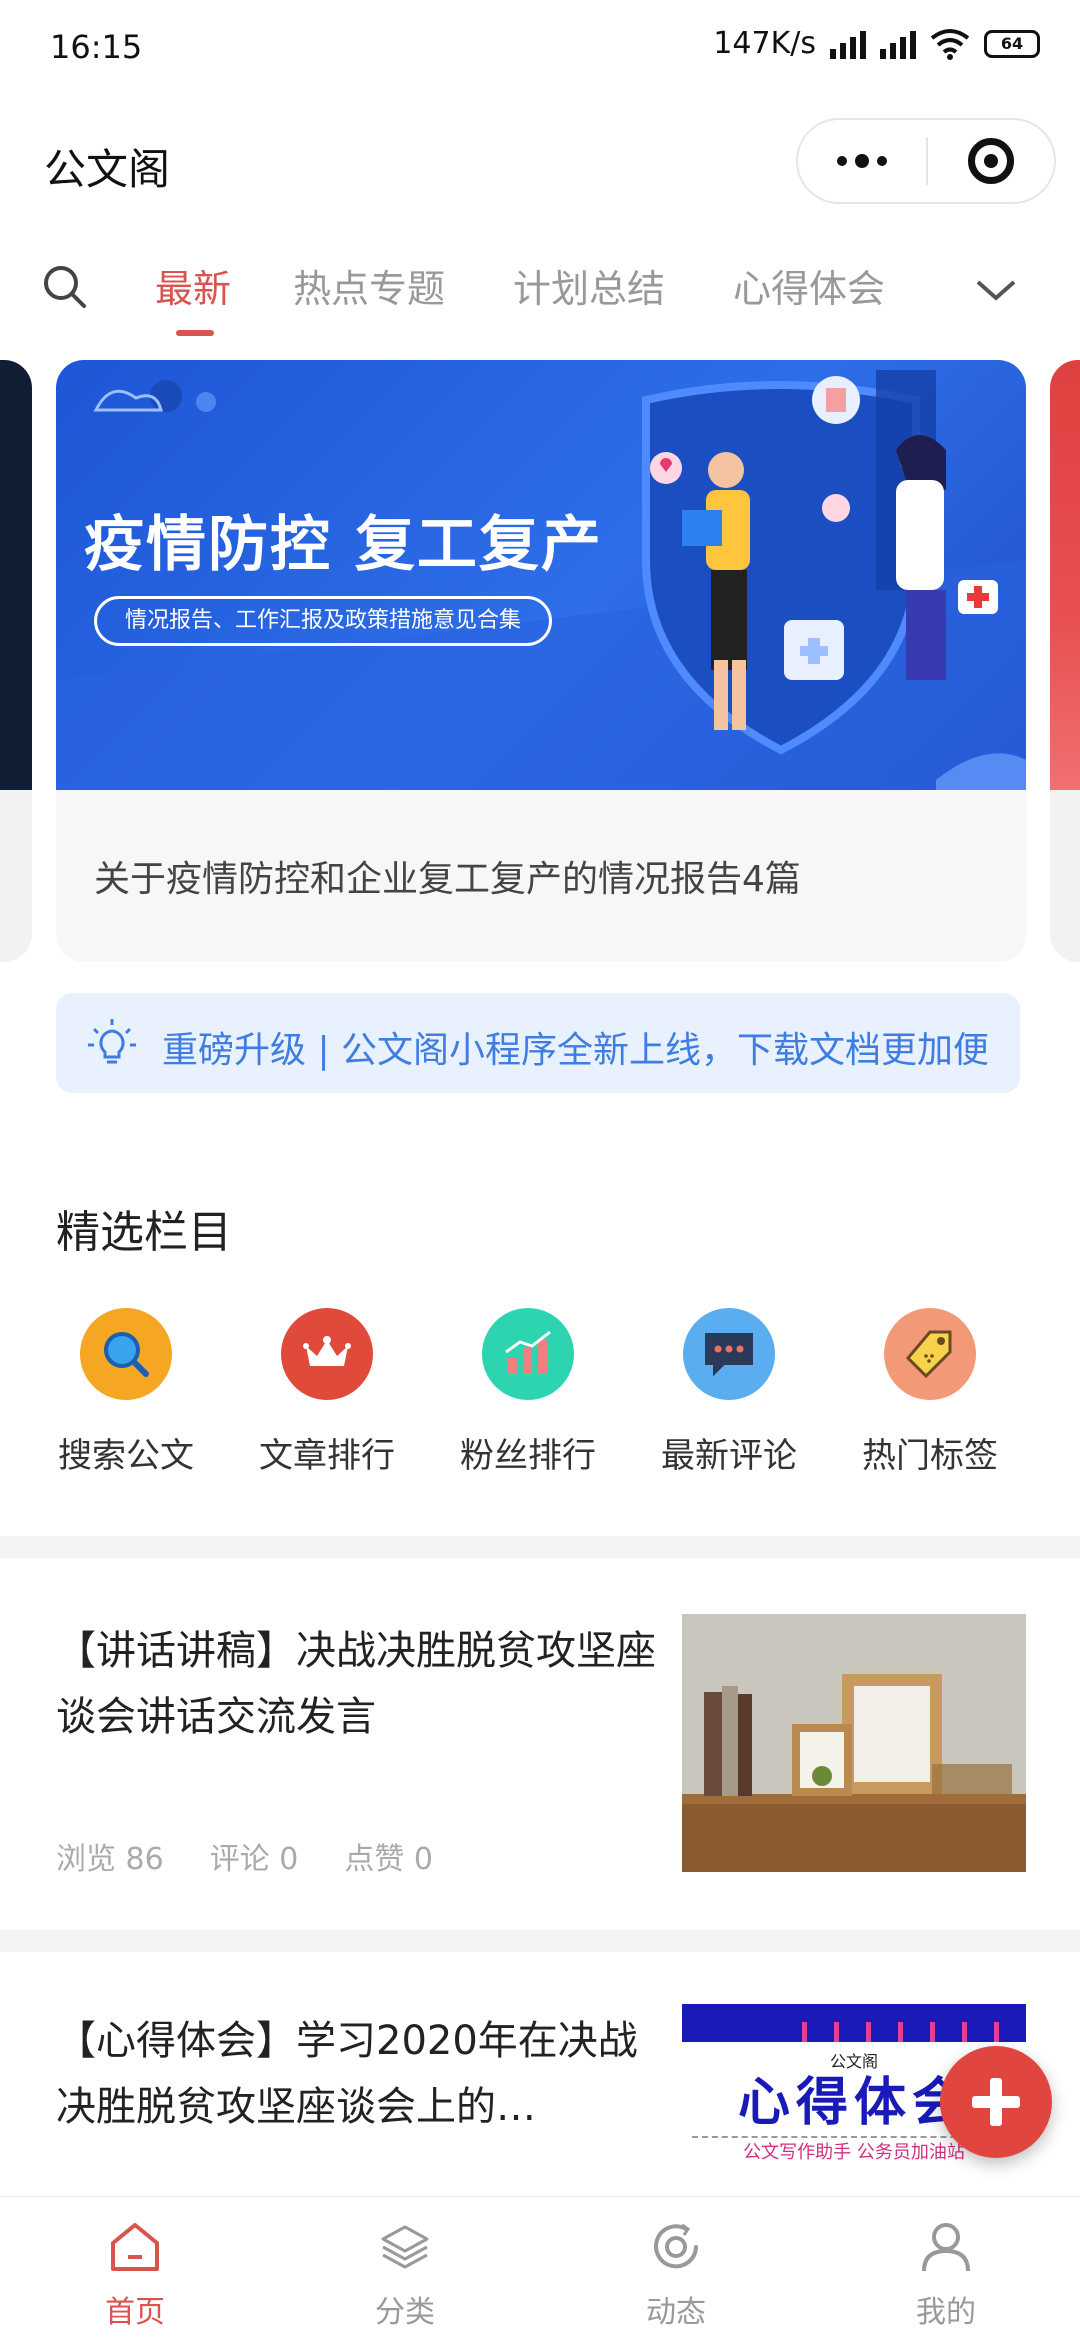 This screenshot has width=1080, height=2340. I want to click on target-icon, so click(991, 161).